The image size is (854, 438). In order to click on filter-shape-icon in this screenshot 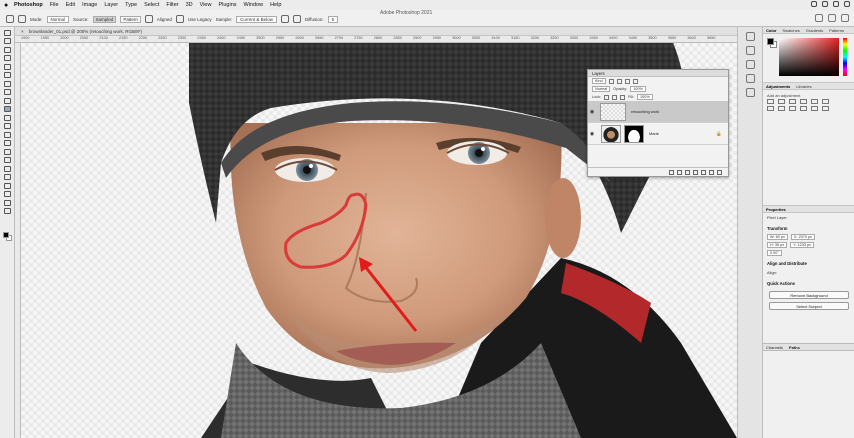, I will do `click(635, 81)`.